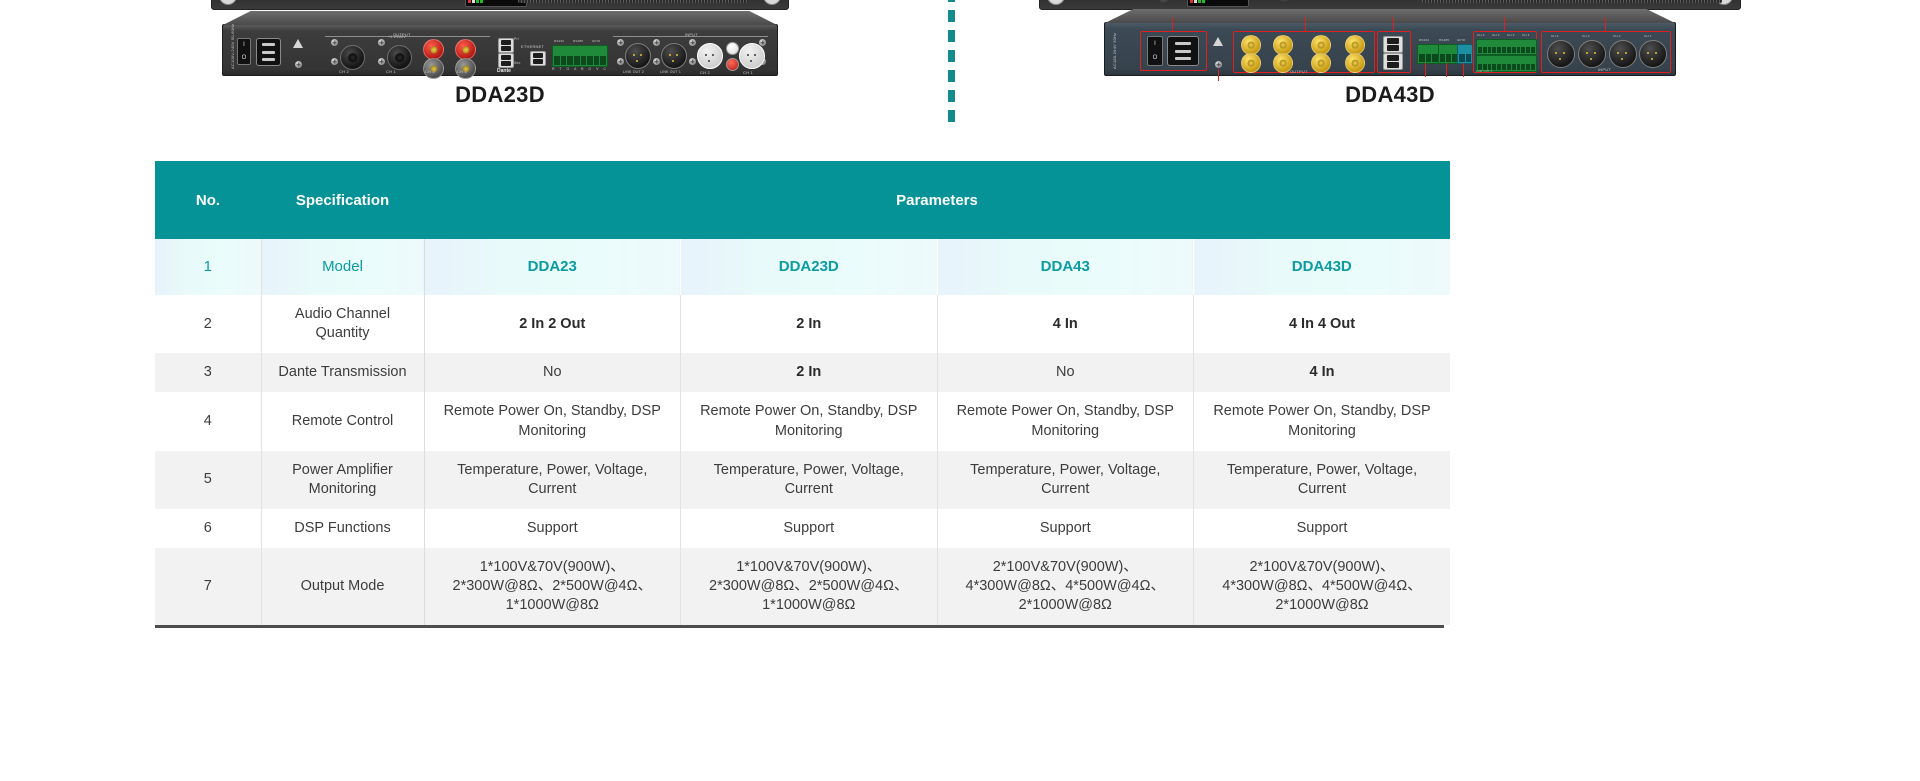 This screenshot has height=781, width=1920. What do you see at coordinates (1322, 267) in the screenshot?
I see `parameter-cell: DDA43D` at bounding box center [1322, 267].